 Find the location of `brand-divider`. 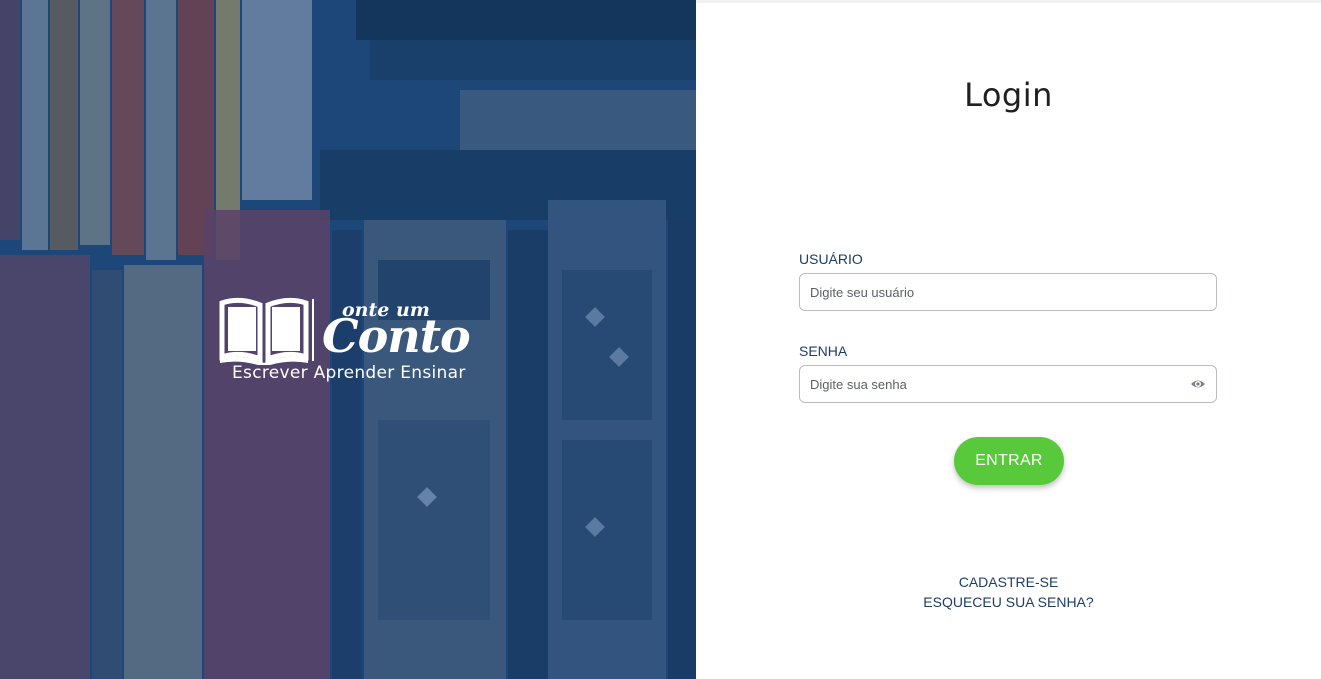

brand-divider is located at coordinates (313, 330).